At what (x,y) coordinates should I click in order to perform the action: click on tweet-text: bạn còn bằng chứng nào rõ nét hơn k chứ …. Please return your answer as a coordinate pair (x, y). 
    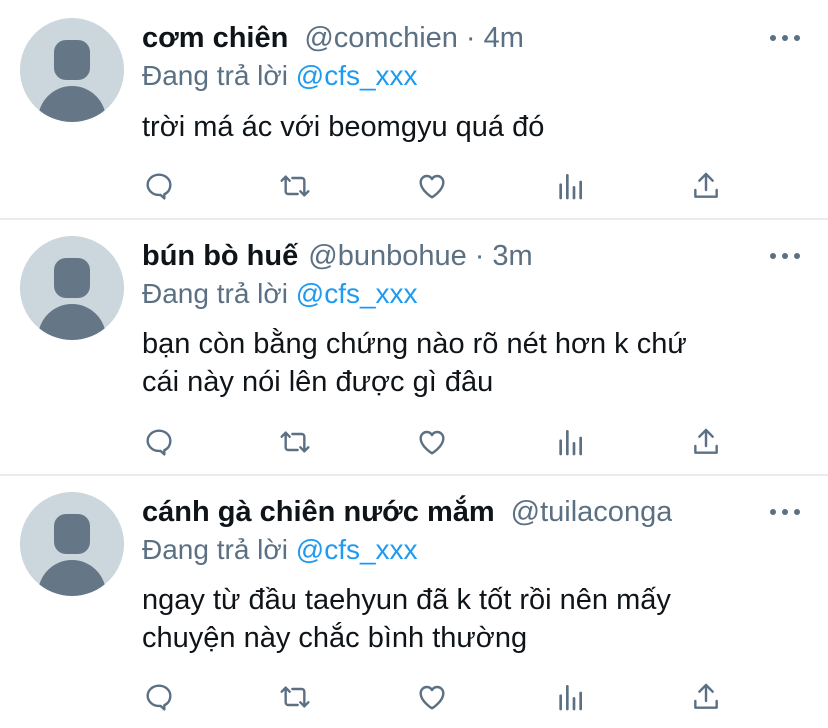
    Looking at the image, I should click on (467, 363).